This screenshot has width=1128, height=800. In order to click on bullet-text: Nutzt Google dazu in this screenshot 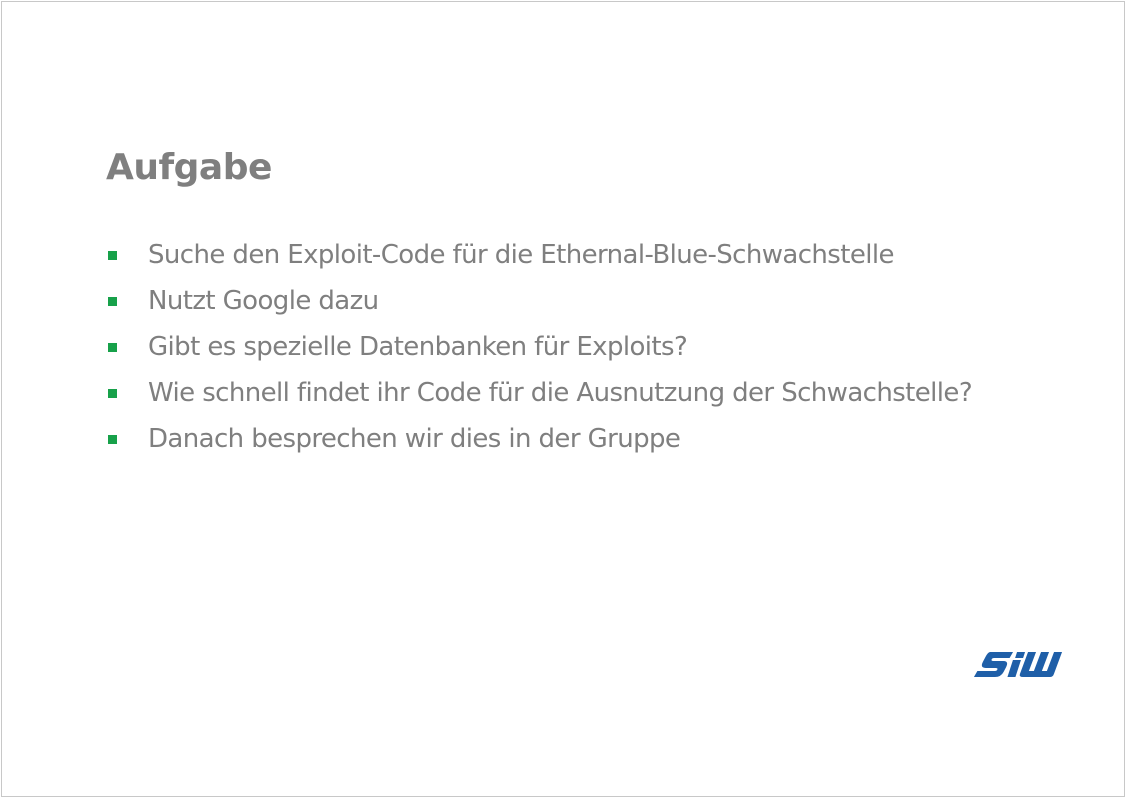, I will do `click(263, 301)`.